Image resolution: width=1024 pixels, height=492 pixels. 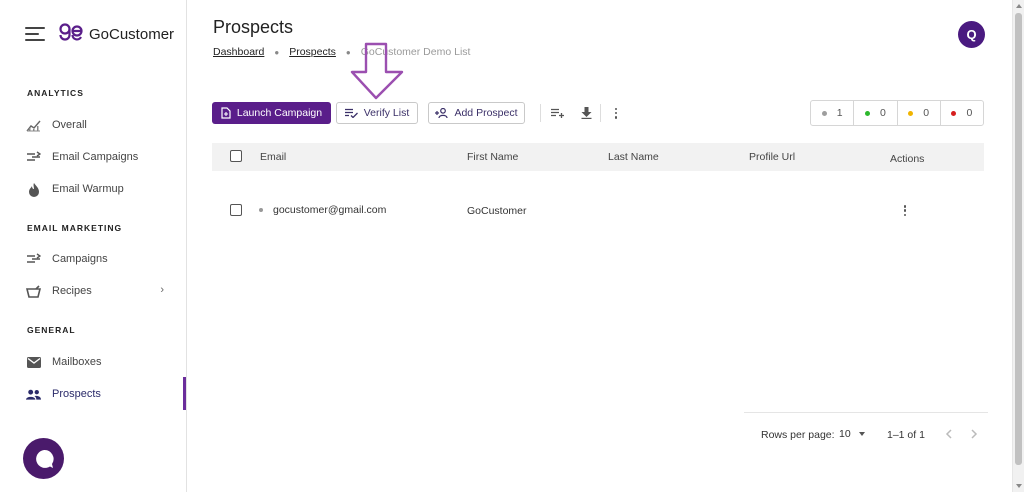 What do you see at coordinates (833, 113) in the screenshot?
I see `stat-unverified: 1` at bounding box center [833, 113].